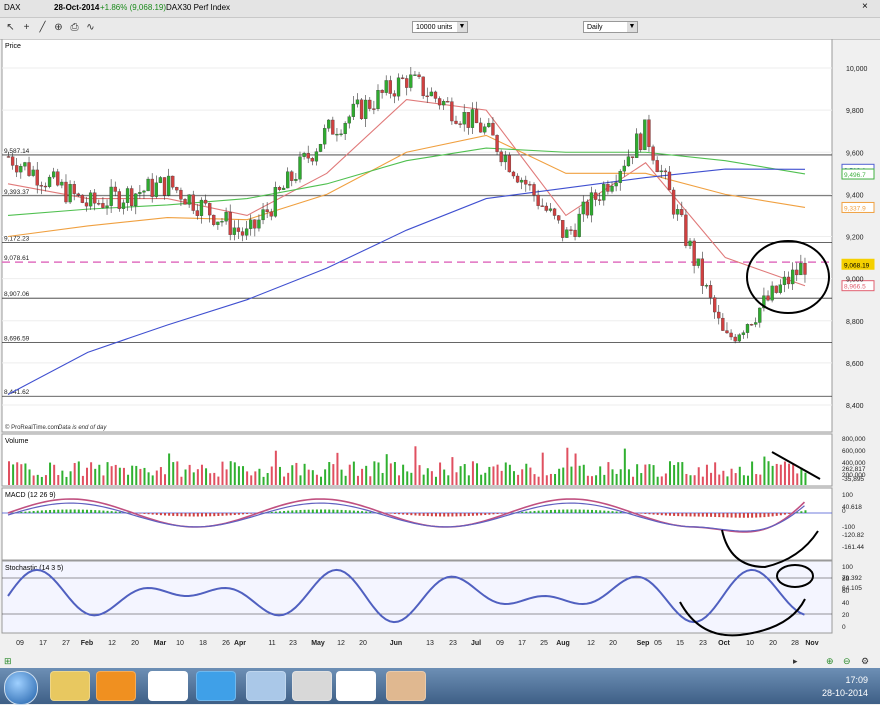  What do you see at coordinates (610, 27) in the screenshot?
I see `period-select: Daily▼` at bounding box center [610, 27].